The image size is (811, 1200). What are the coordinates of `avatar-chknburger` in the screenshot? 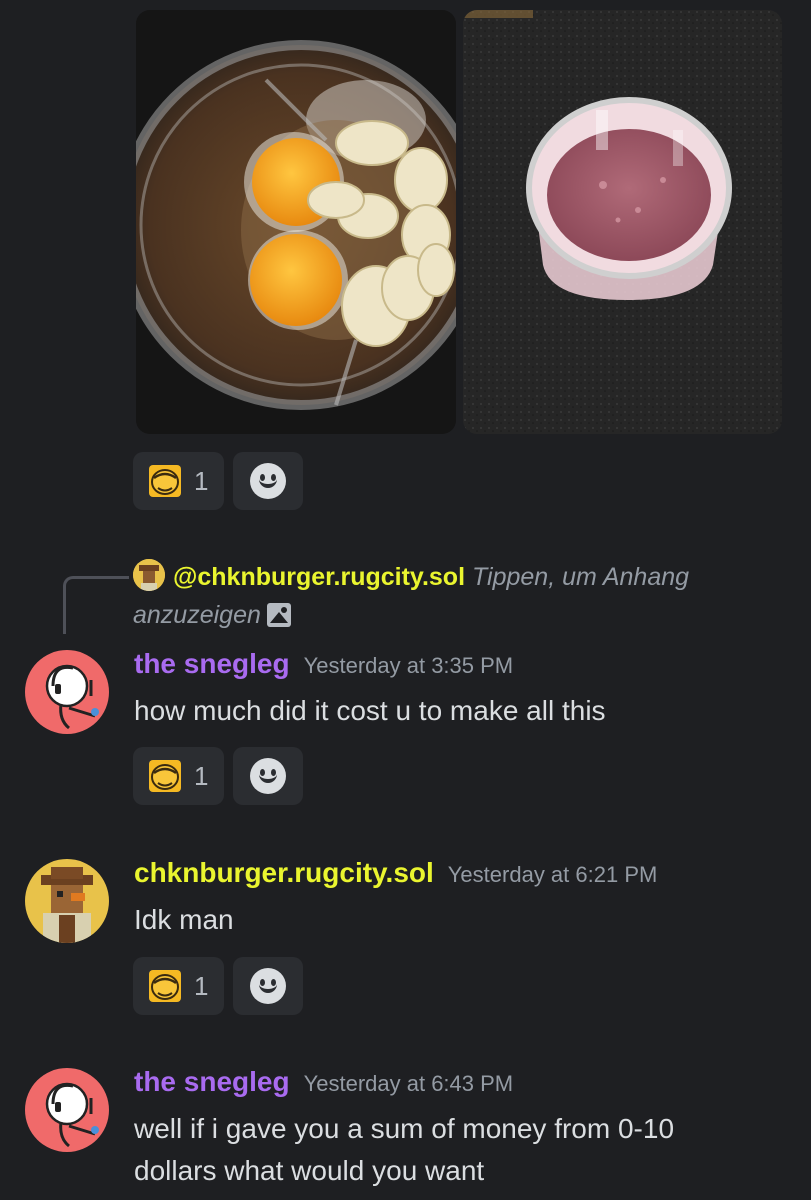 It's located at (67, 901).